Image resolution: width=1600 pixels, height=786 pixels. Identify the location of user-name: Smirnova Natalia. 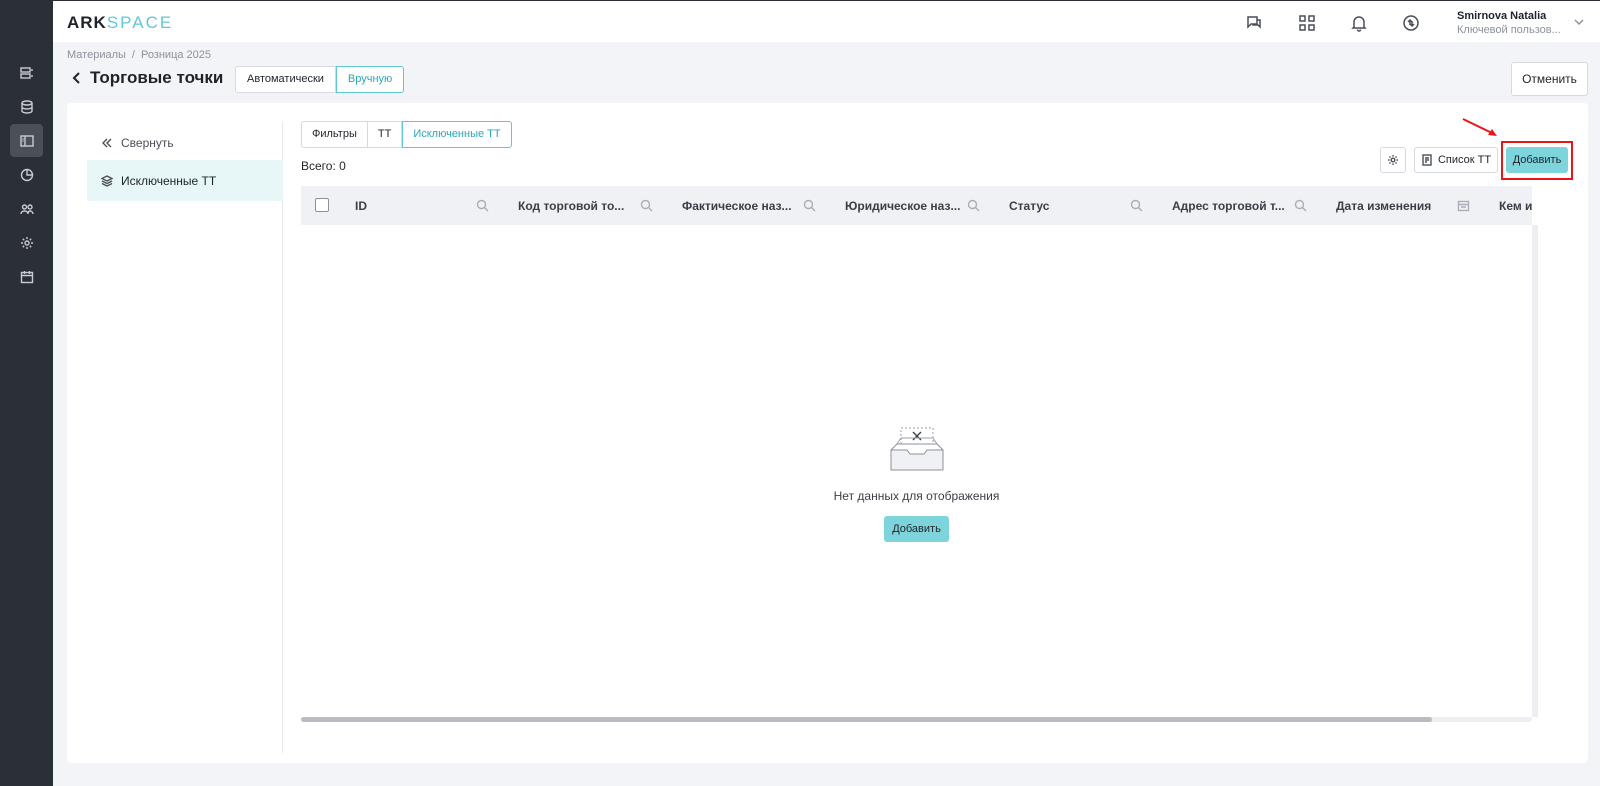
(1502, 16).